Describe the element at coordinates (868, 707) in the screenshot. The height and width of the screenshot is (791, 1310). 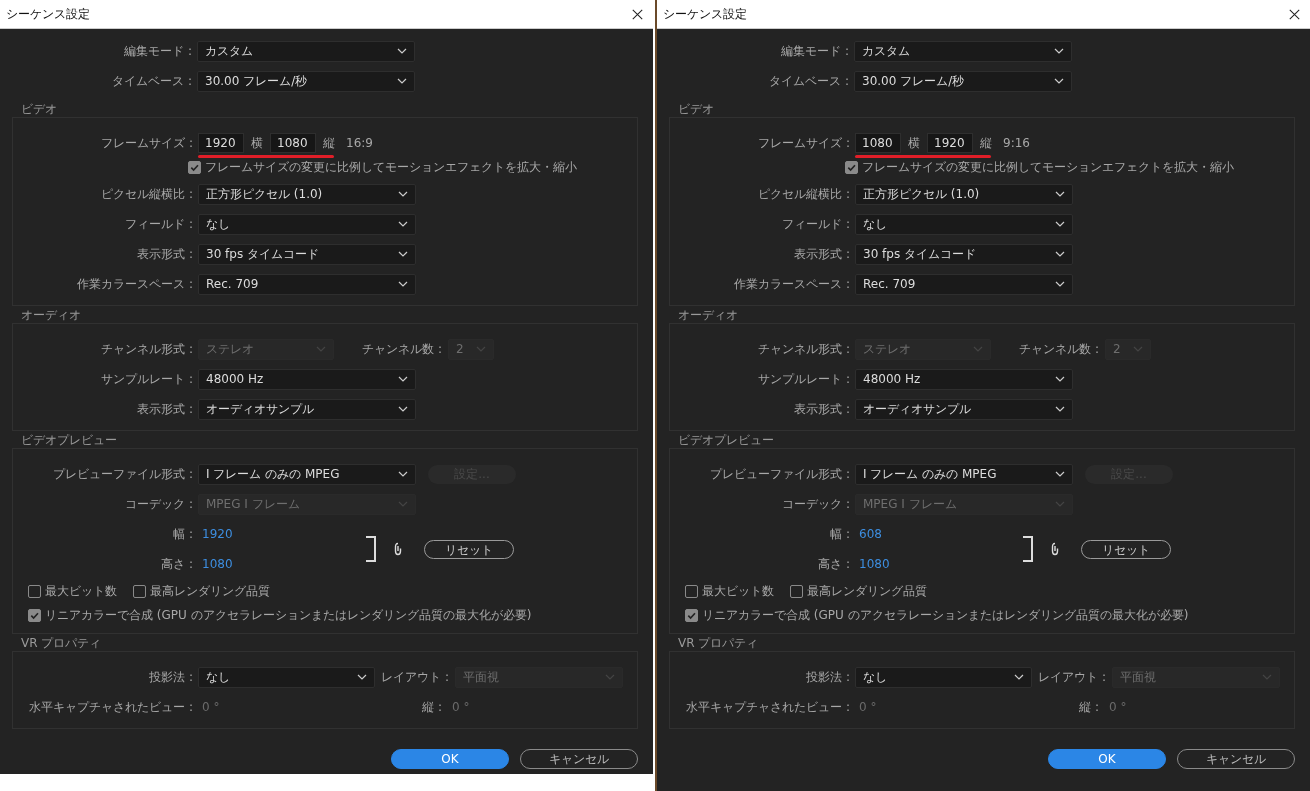
I see `field-value: 0 °` at that location.